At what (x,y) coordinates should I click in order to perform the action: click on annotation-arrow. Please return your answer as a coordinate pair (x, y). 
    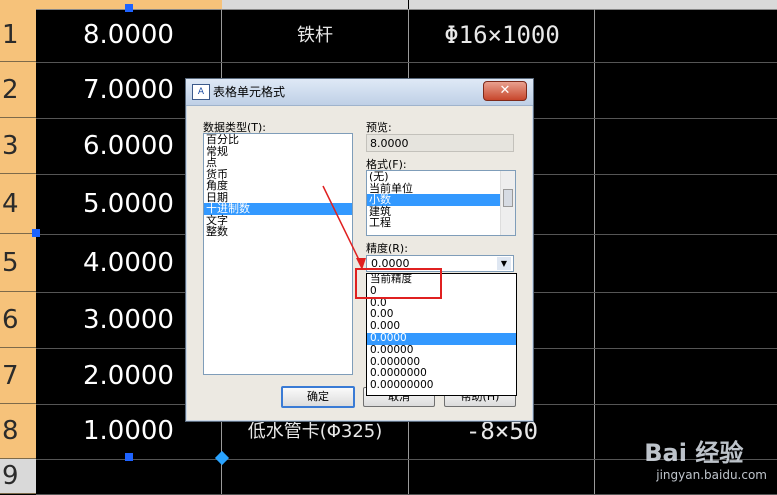
    Looking at the image, I should click on (344, 227).